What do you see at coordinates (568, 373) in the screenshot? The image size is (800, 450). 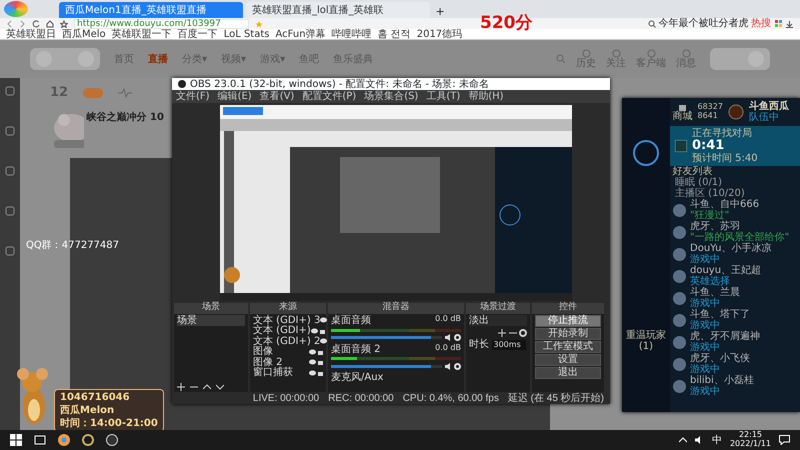 I see `control-button: 退出` at bounding box center [568, 373].